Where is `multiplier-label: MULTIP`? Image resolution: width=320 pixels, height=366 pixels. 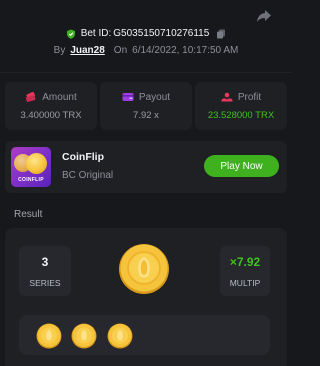 multiplier-label: MULTIP is located at coordinates (245, 282).